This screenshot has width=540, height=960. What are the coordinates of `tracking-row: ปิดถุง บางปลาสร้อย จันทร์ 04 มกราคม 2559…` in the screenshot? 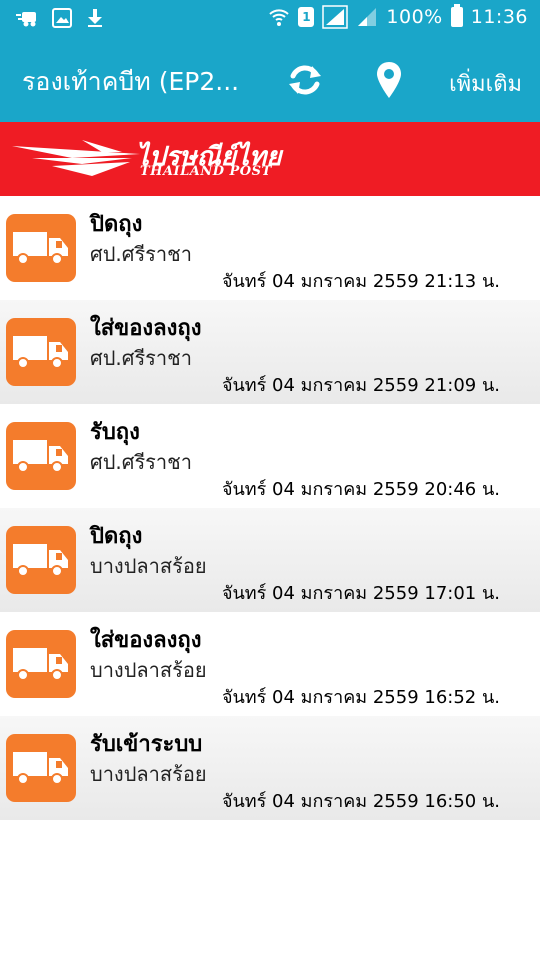 It's located at (270, 560).